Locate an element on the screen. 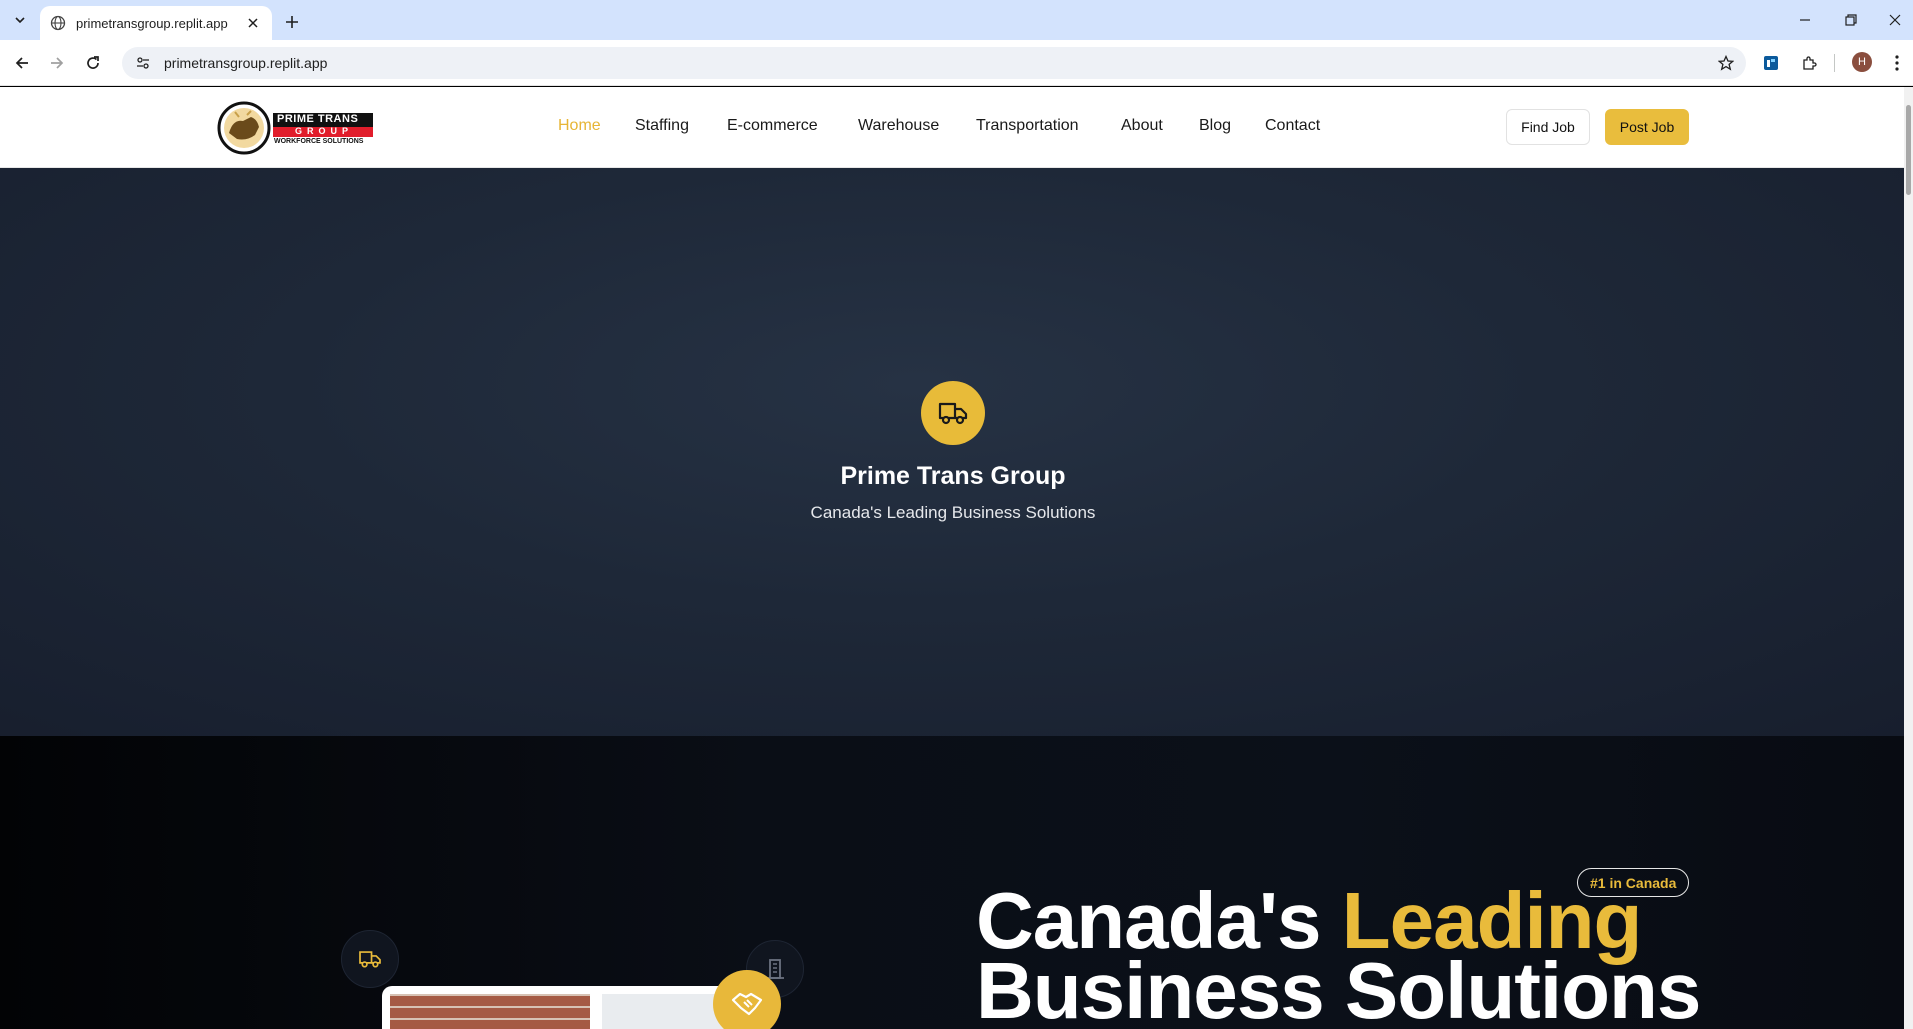 The width and height of the screenshot is (1913, 1029). chevron-down-icon is located at coordinates (20, 20).